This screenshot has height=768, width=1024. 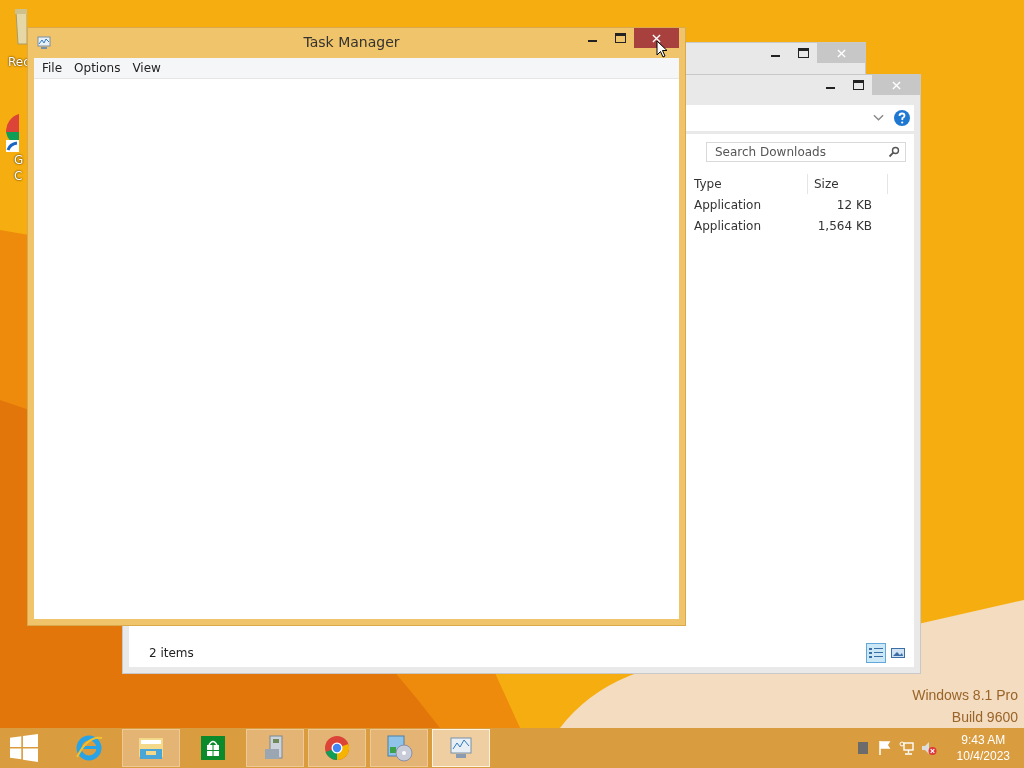 What do you see at coordinates (44, 43) in the screenshot?
I see `task-manager-icon` at bounding box center [44, 43].